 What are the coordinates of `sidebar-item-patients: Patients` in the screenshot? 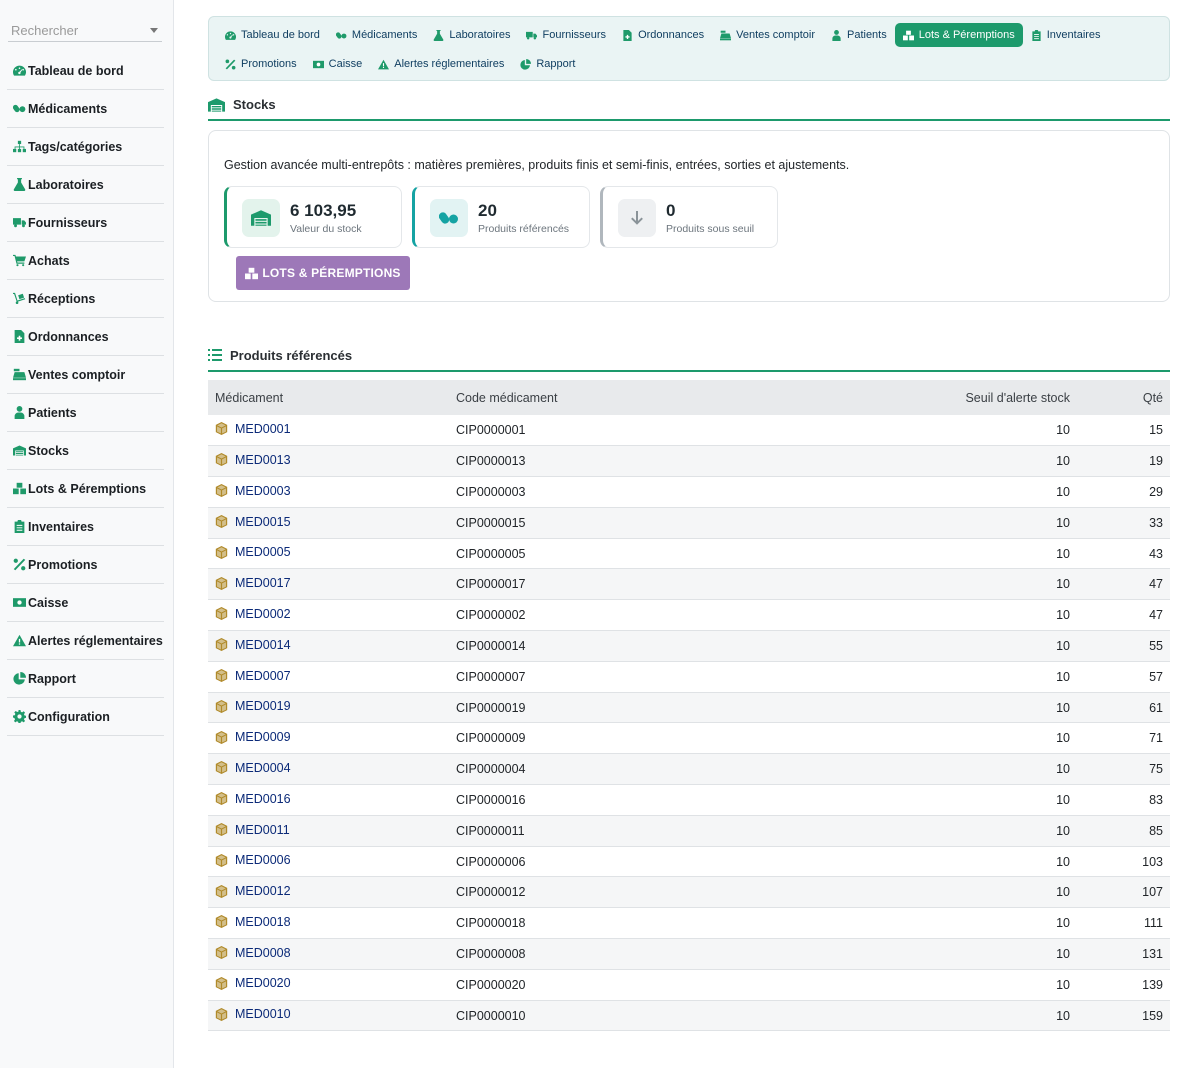 It's located at (85, 413).